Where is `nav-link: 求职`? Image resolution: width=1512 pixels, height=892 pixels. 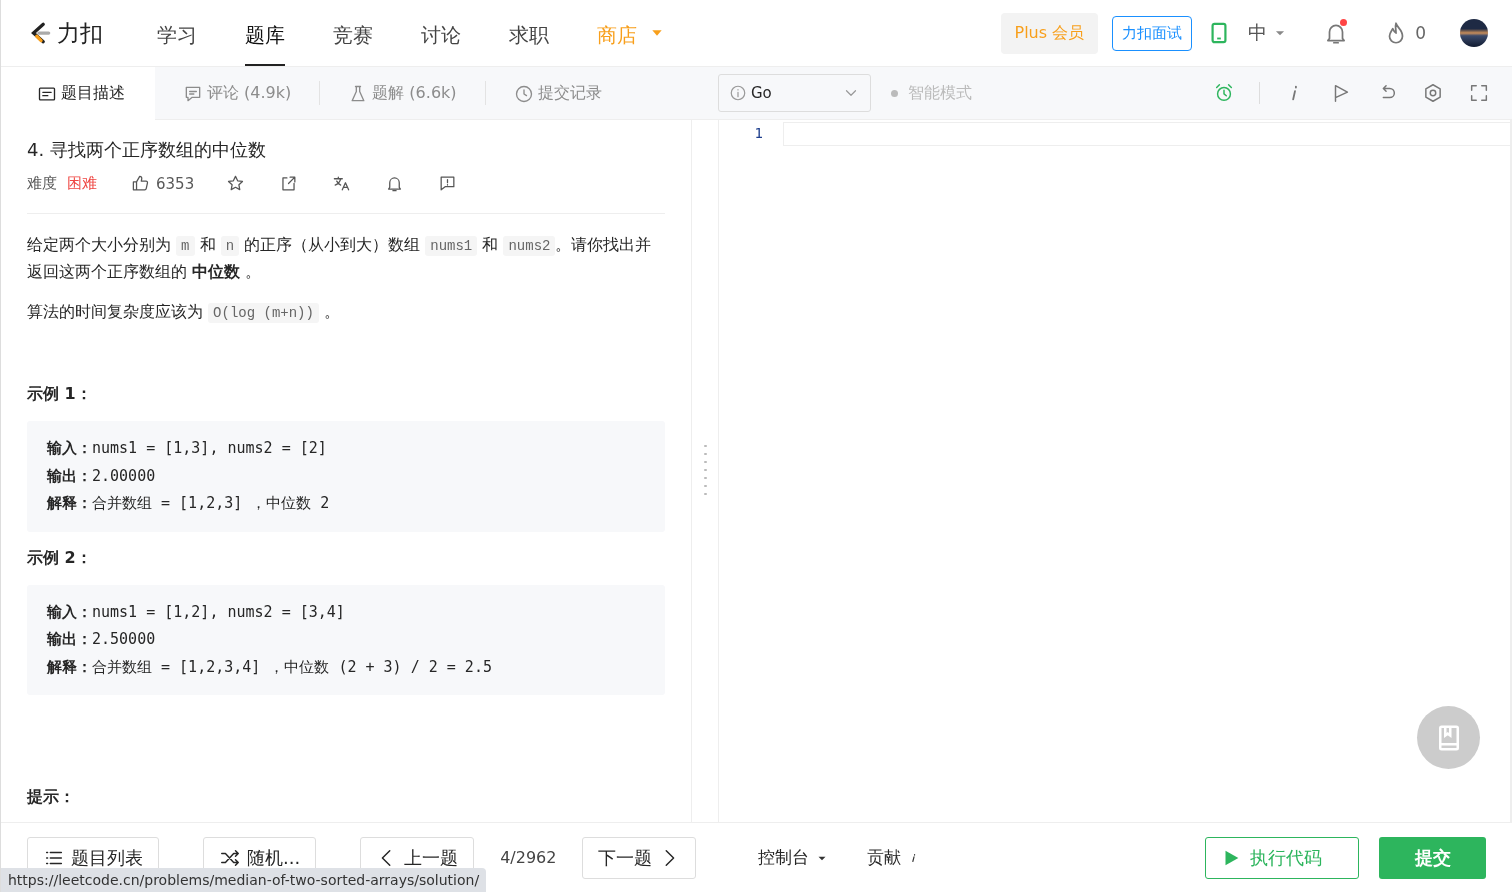
nav-link: 求职 is located at coordinates (529, 34).